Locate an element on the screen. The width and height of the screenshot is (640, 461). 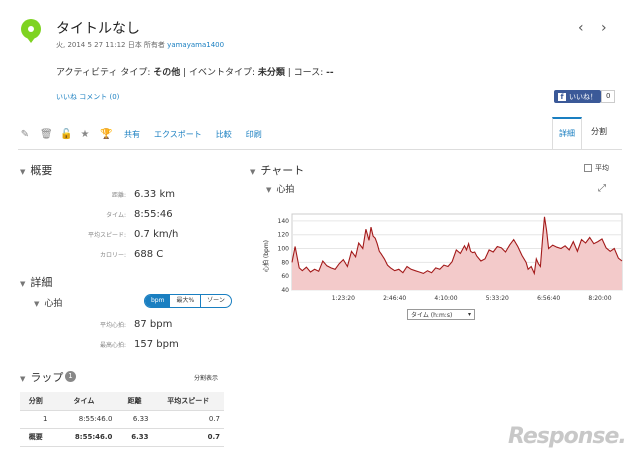
checkbox-icon is located at coordinates (588, 168).